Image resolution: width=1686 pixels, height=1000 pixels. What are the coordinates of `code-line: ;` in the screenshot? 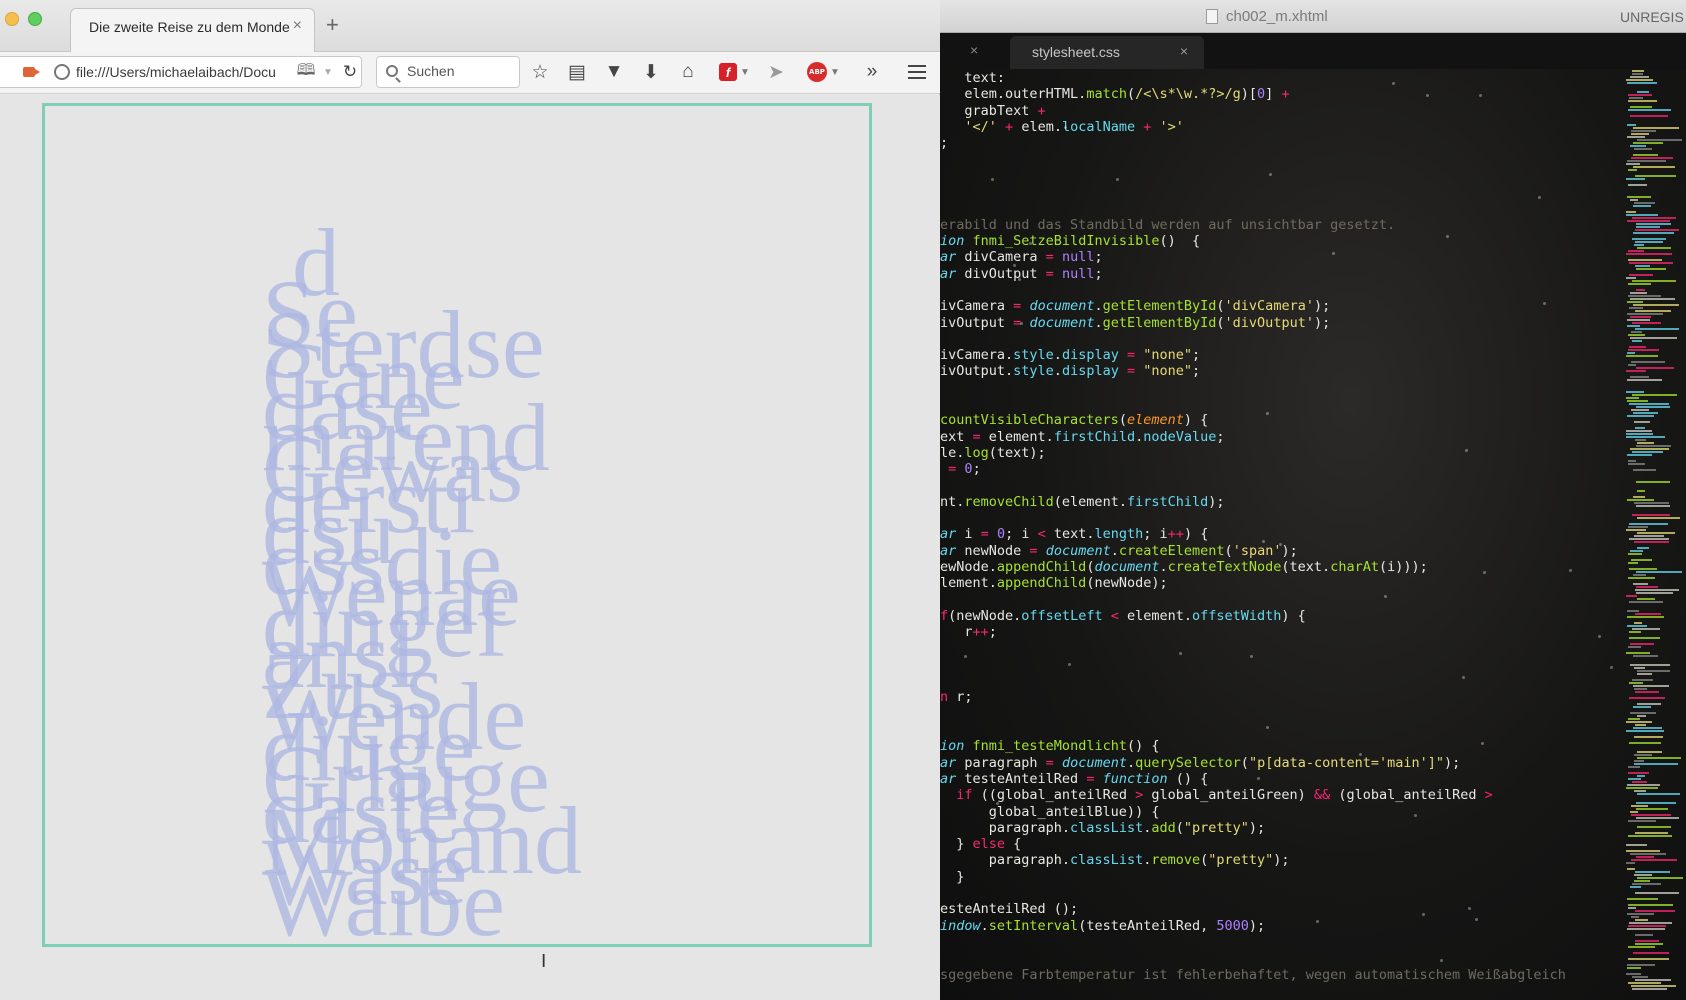 It's located at (944, 143).